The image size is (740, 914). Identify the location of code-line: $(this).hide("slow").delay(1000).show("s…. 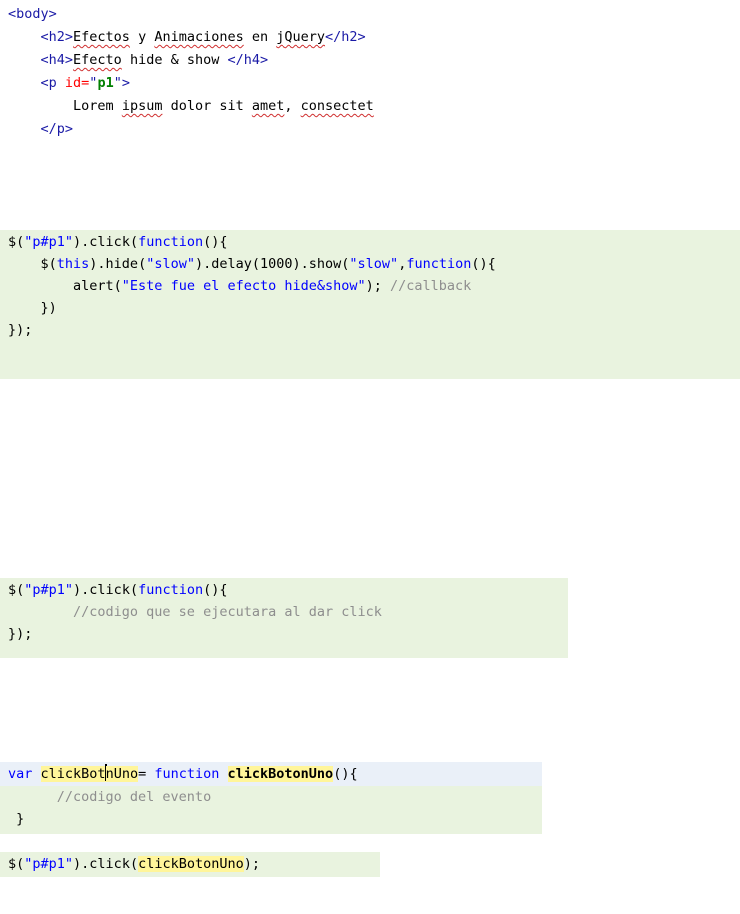
(252, 264).